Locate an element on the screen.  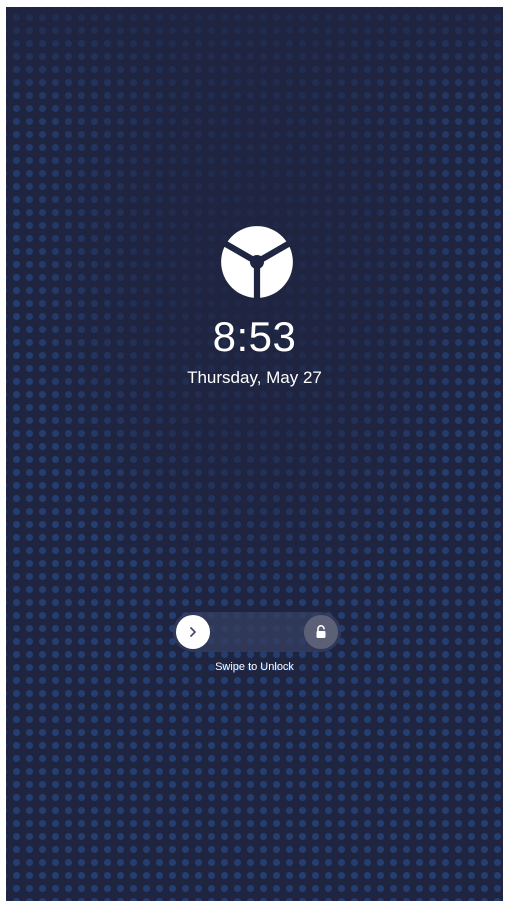
swipe-to-unlock-label: Swipe to Unlock is located at coordinates (254, 667).